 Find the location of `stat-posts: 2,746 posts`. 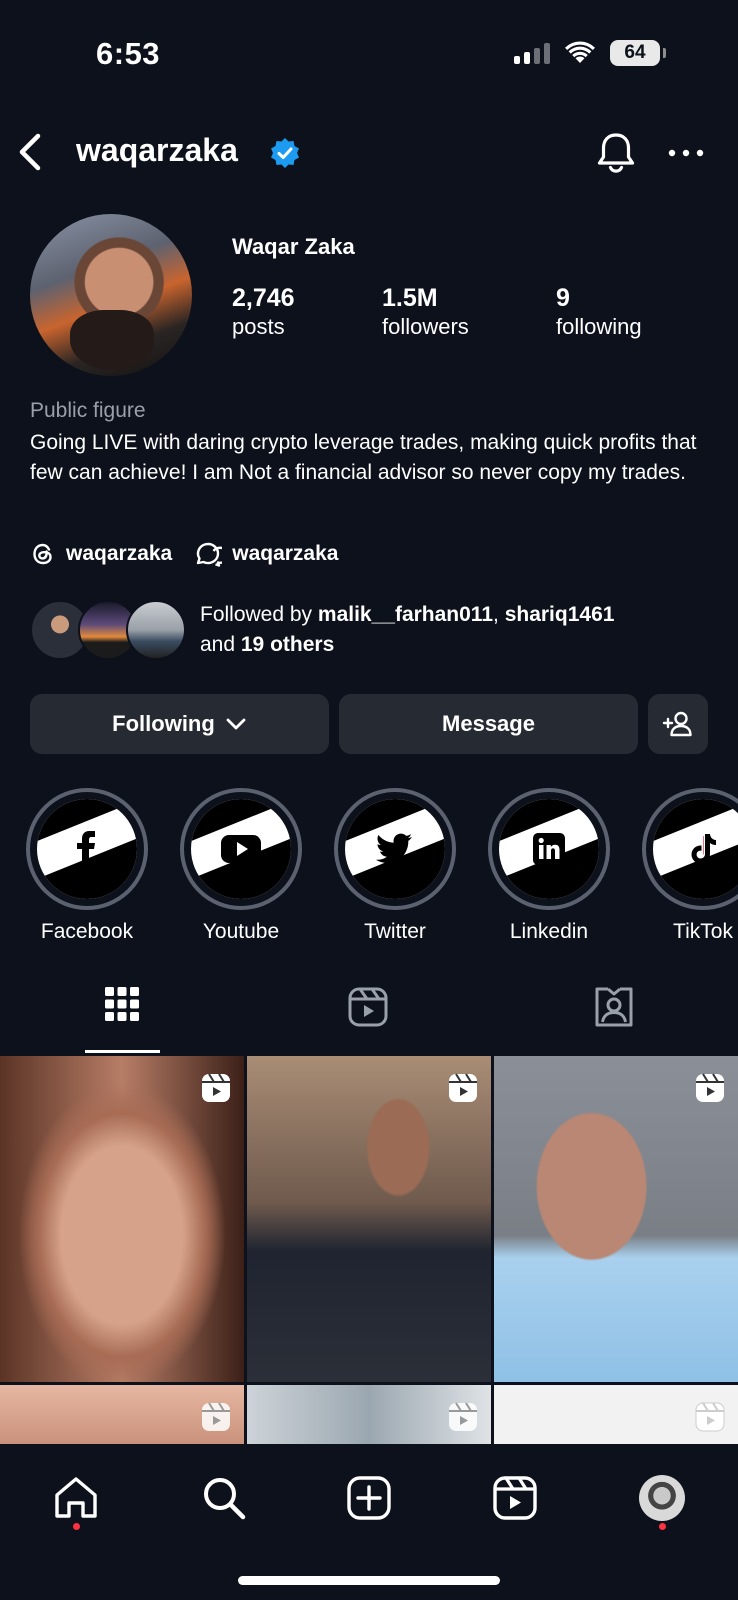

stat-posts: 2,746 posts is located at coordinates (263, 312).